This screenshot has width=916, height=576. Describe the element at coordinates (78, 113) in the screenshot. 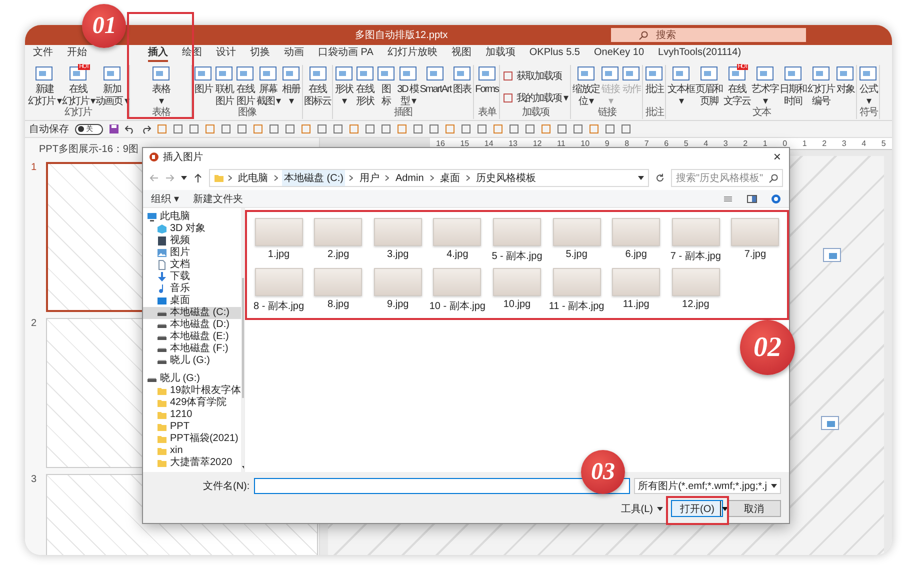

I see `group-label: 幻灯片` at that location.